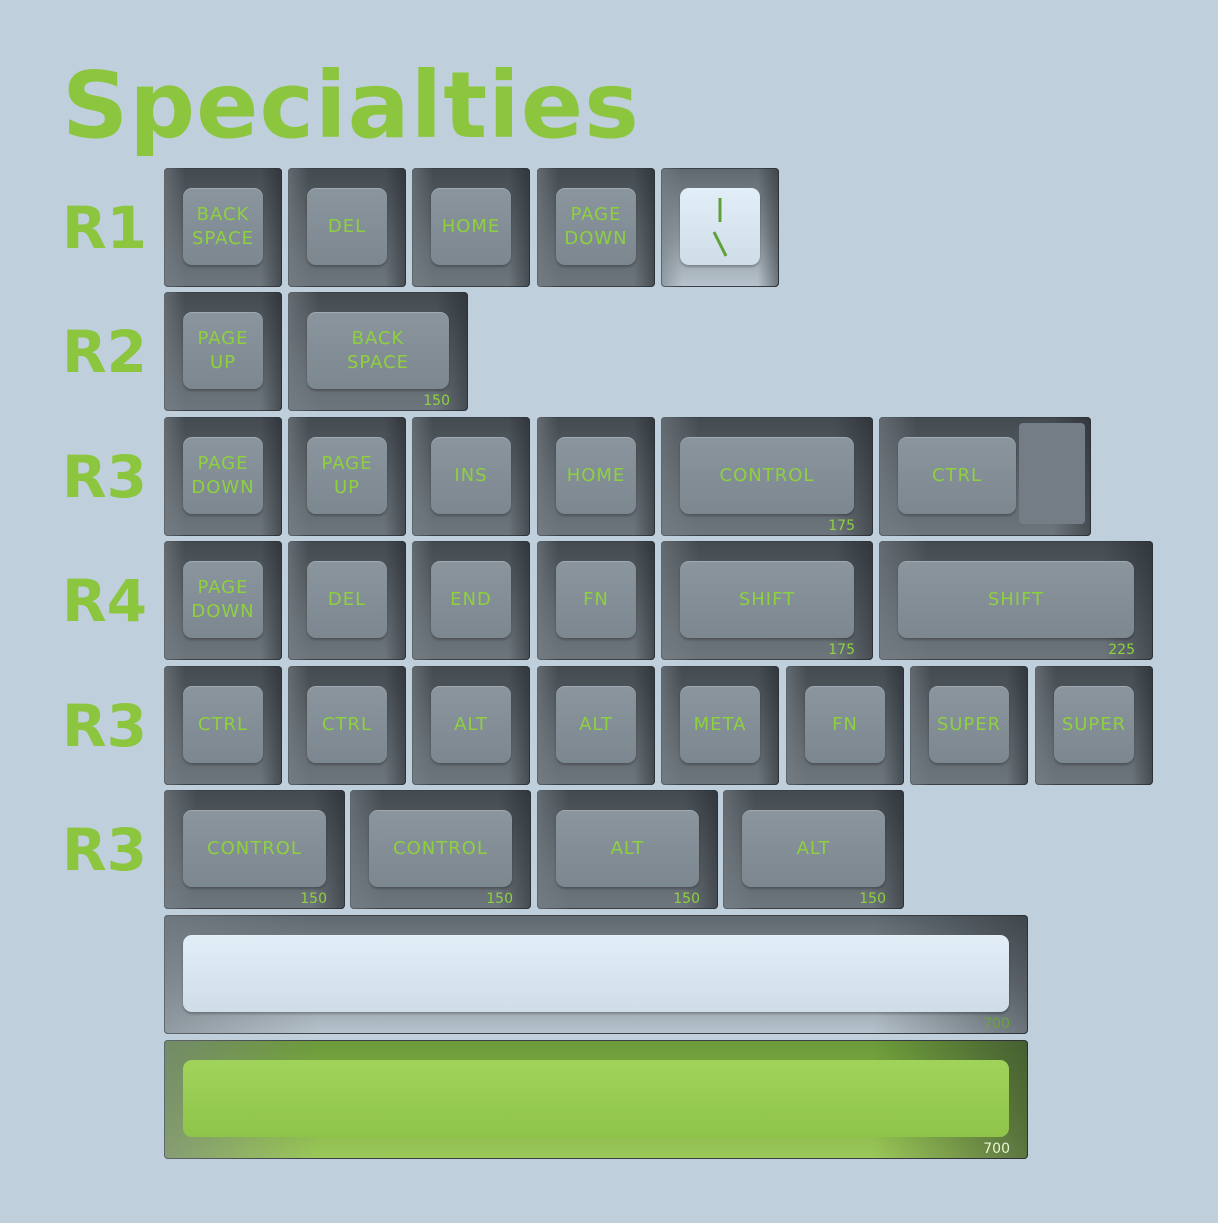 This screenshot has width=1218, height=1223. I want to click on keycap-legend: BACK SPACE, so click(223, 226).